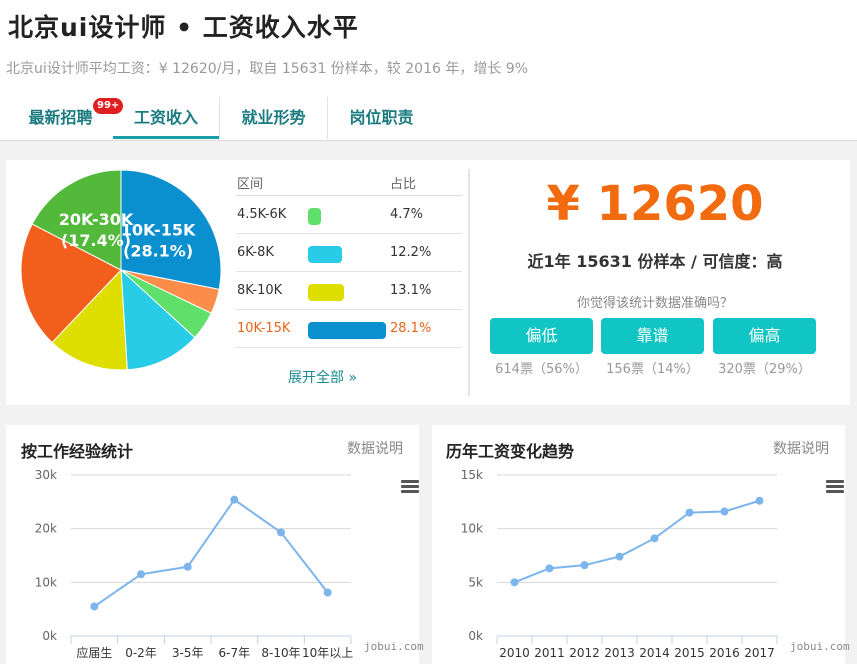  What do you see at coordinates (327, 653) in the screenshot?
I see `x-tick-label: 10年以上` at bounding box center [327, 653].